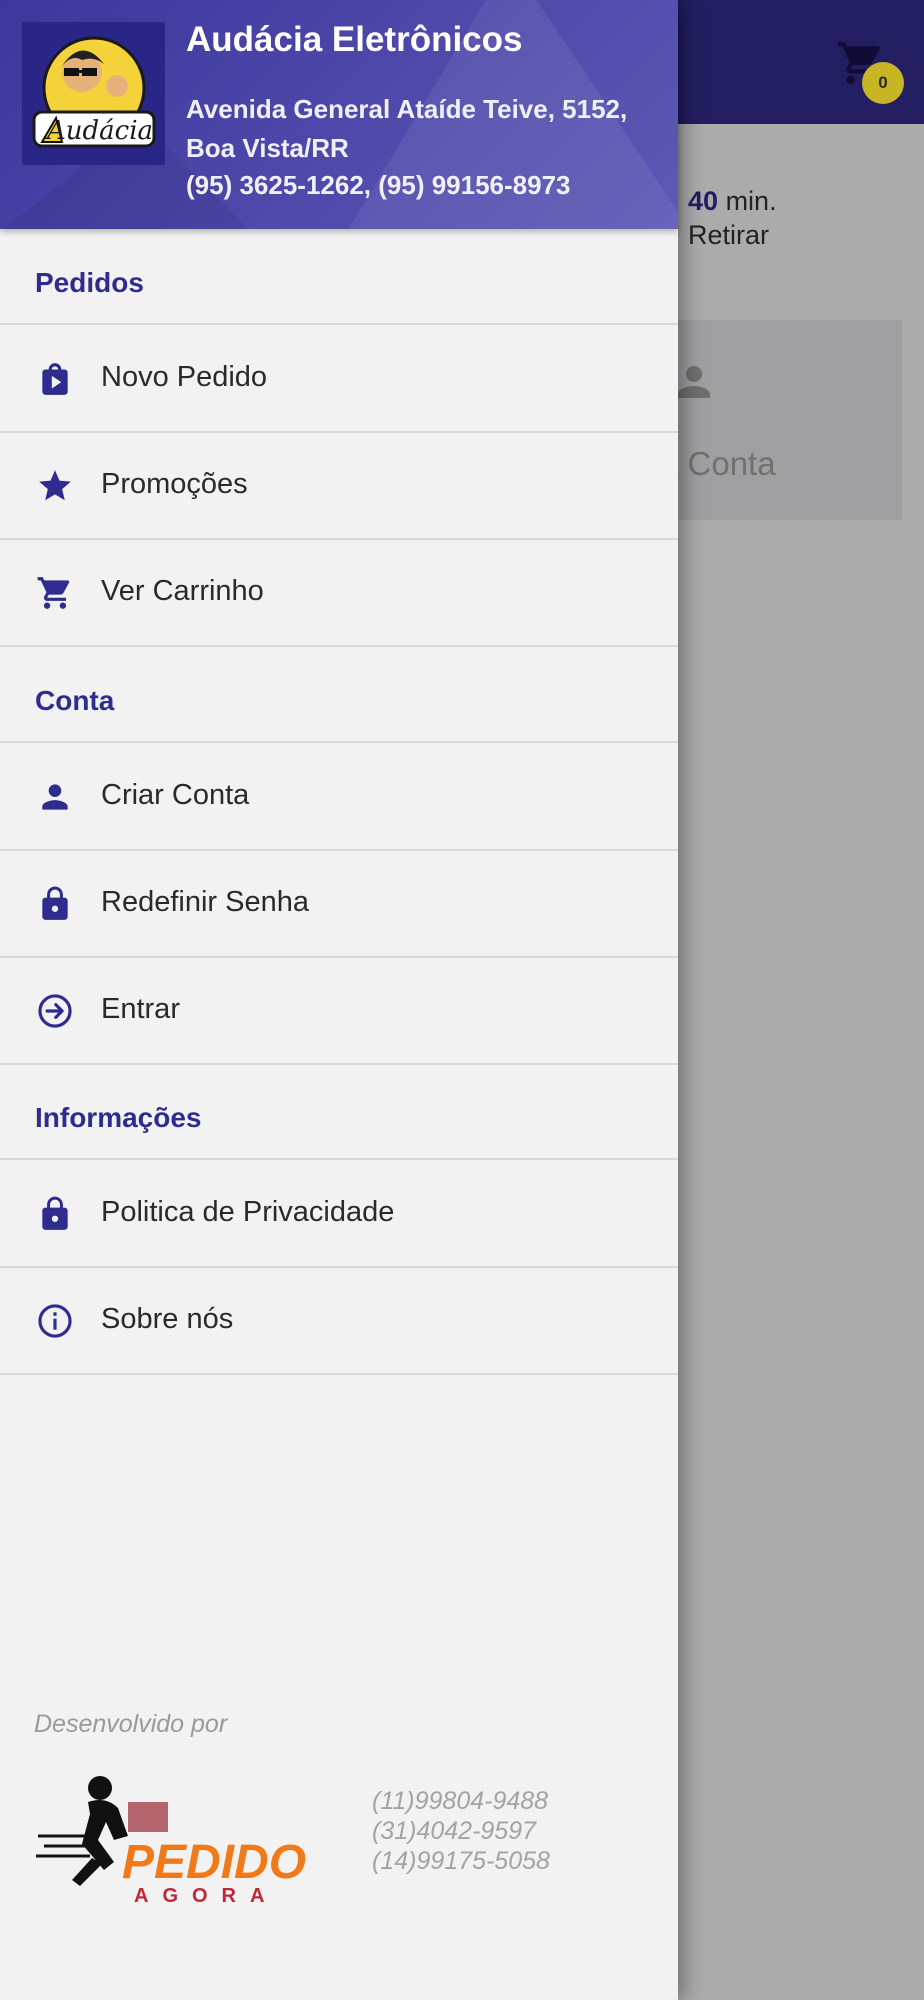 The height and width of the screenshot is (2000, 924). Describe the element at coordinates (205, 902) in the screenshot. I see `menu-item-label: Redefinir Senha` at that location.